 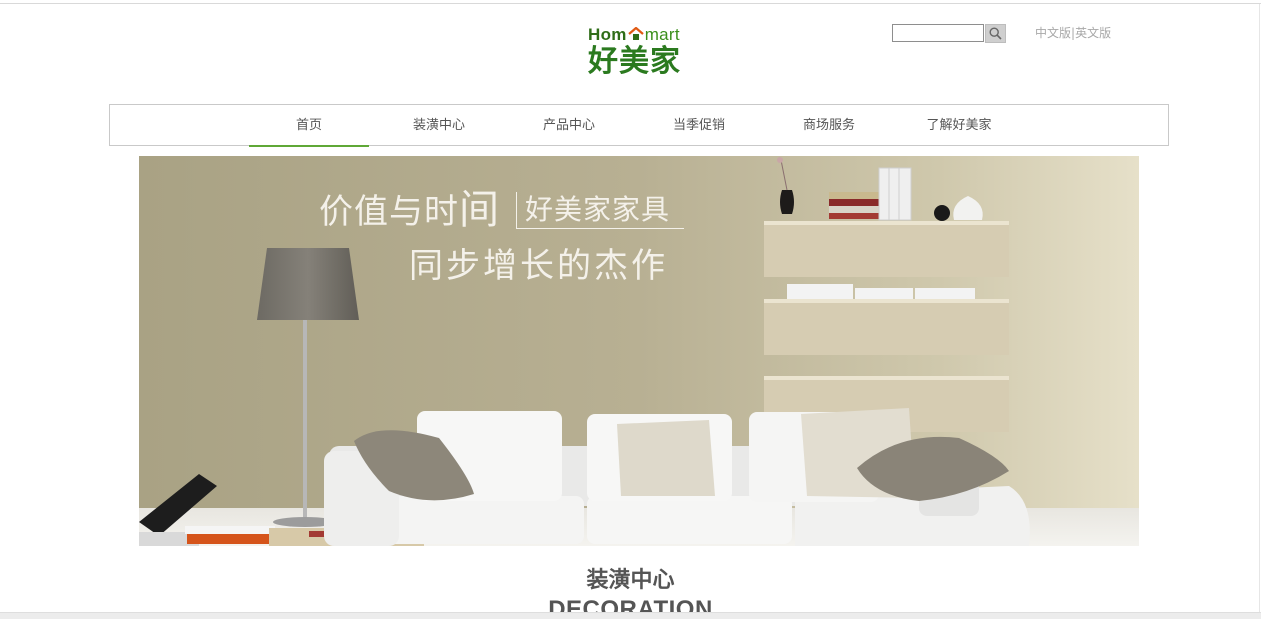 What do you see at coordinates (389, 212) in the screenshot?
I see `banner-line1-a: 价值与时` at bounding box center [389, 212].